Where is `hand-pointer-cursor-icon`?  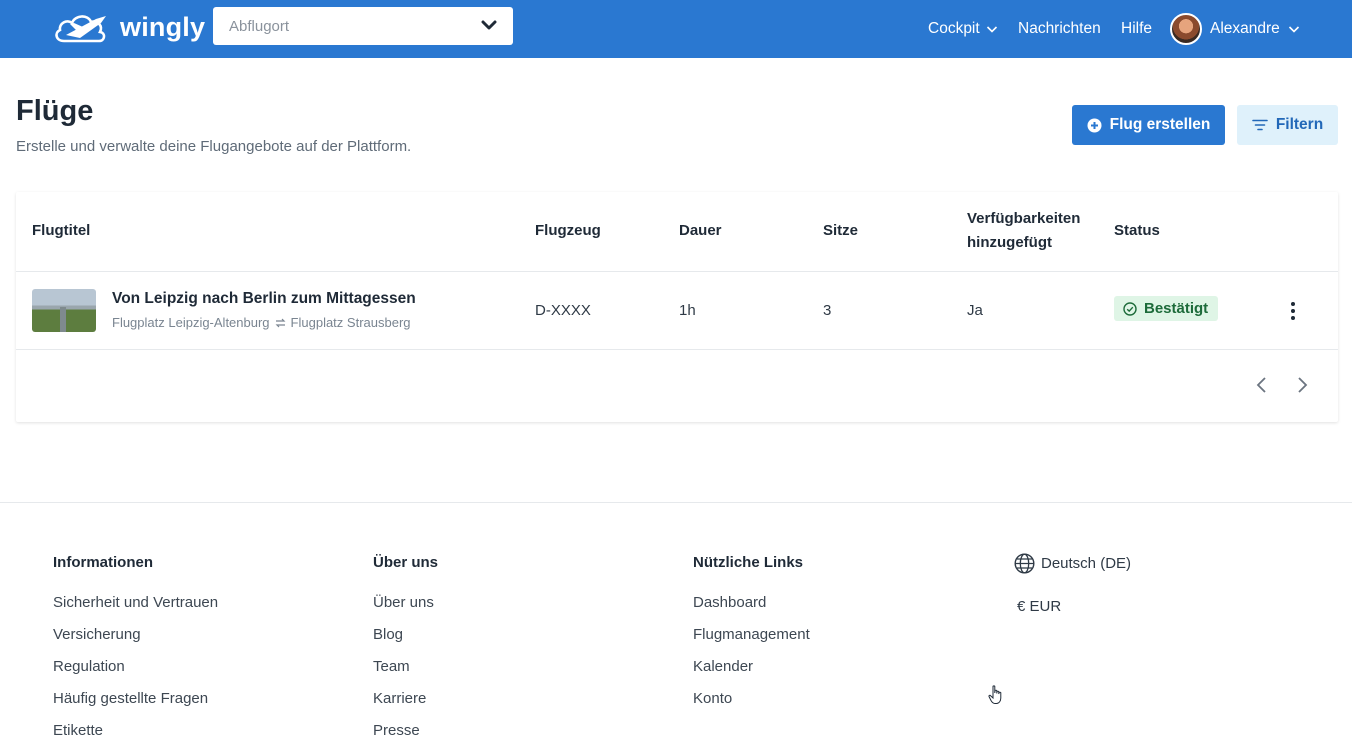 hand-pointer-cursor-icon is located at coordinates (995, 694).